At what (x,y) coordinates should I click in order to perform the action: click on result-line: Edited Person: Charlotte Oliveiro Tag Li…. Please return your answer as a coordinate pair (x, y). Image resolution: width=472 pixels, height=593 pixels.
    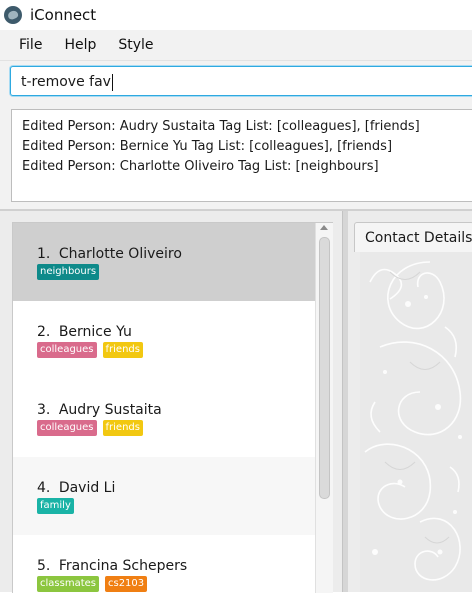
    Looking at the image, I should click on (200, 166).